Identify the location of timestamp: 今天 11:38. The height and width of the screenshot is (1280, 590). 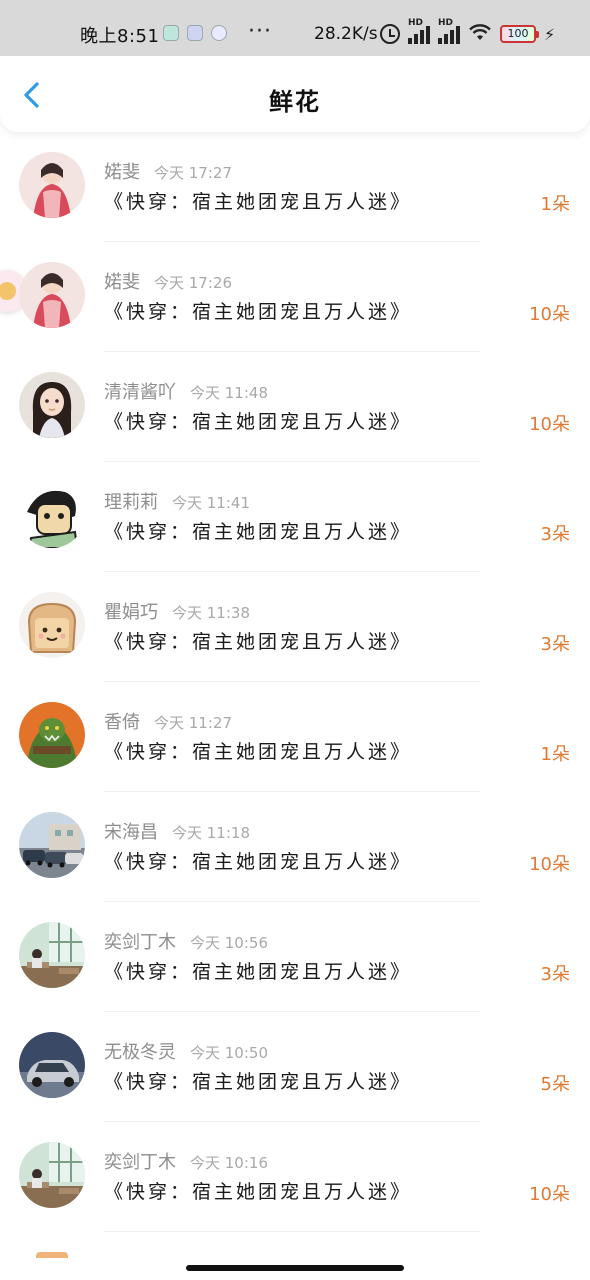
(211, 613).